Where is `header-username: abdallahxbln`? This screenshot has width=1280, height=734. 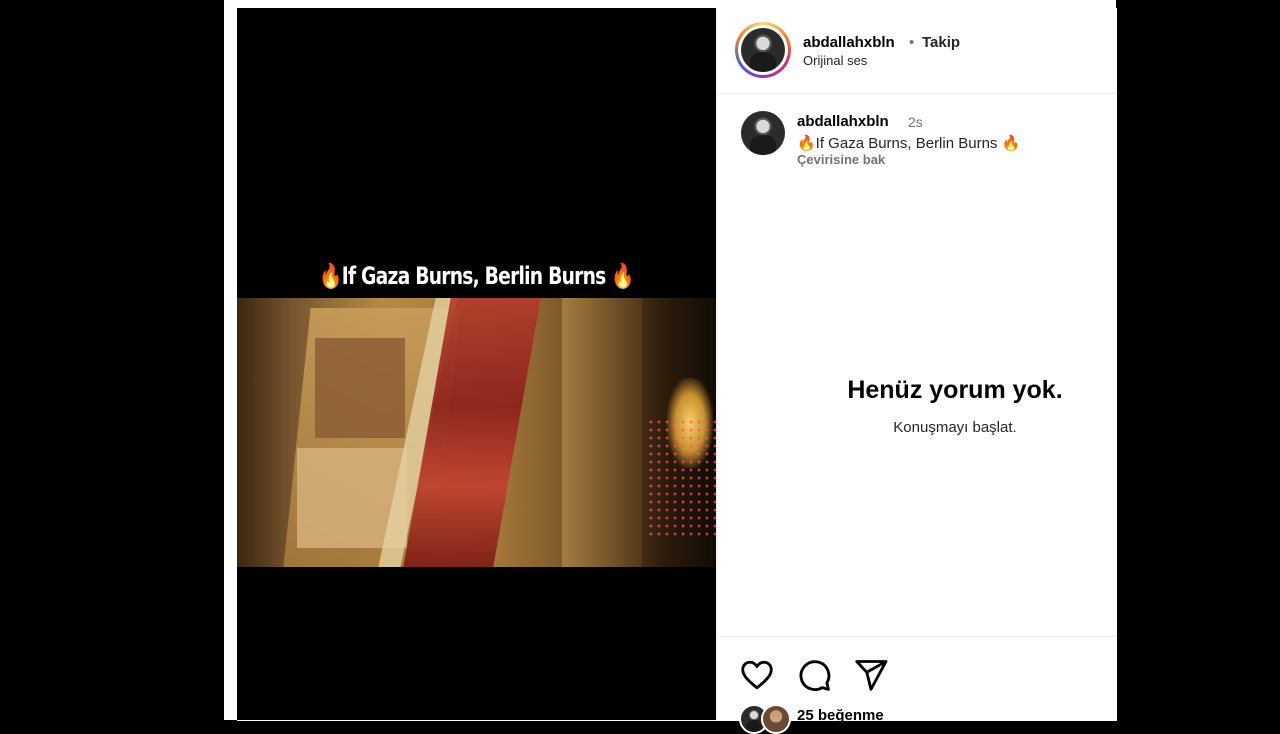 header-username: abdallahxbln is located at coordinates (849, 42).